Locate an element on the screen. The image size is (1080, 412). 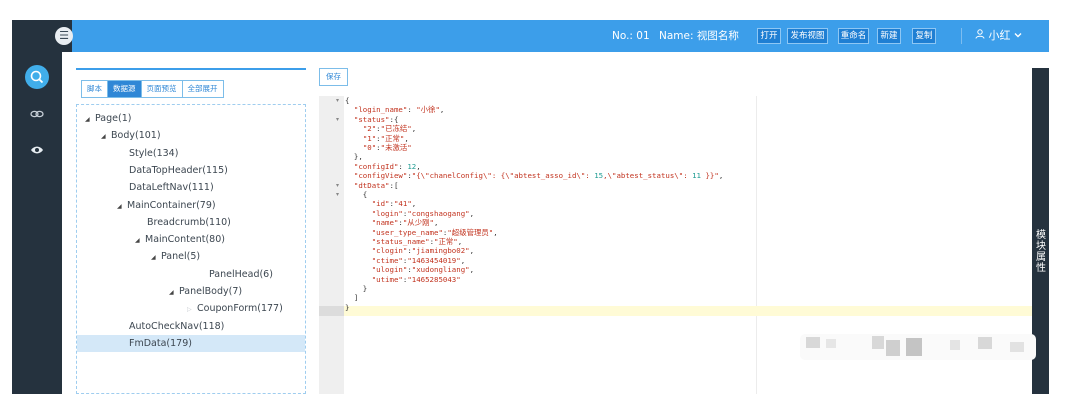
tree-node-label: PanelHead(6) is located at coordinates (241, 274).